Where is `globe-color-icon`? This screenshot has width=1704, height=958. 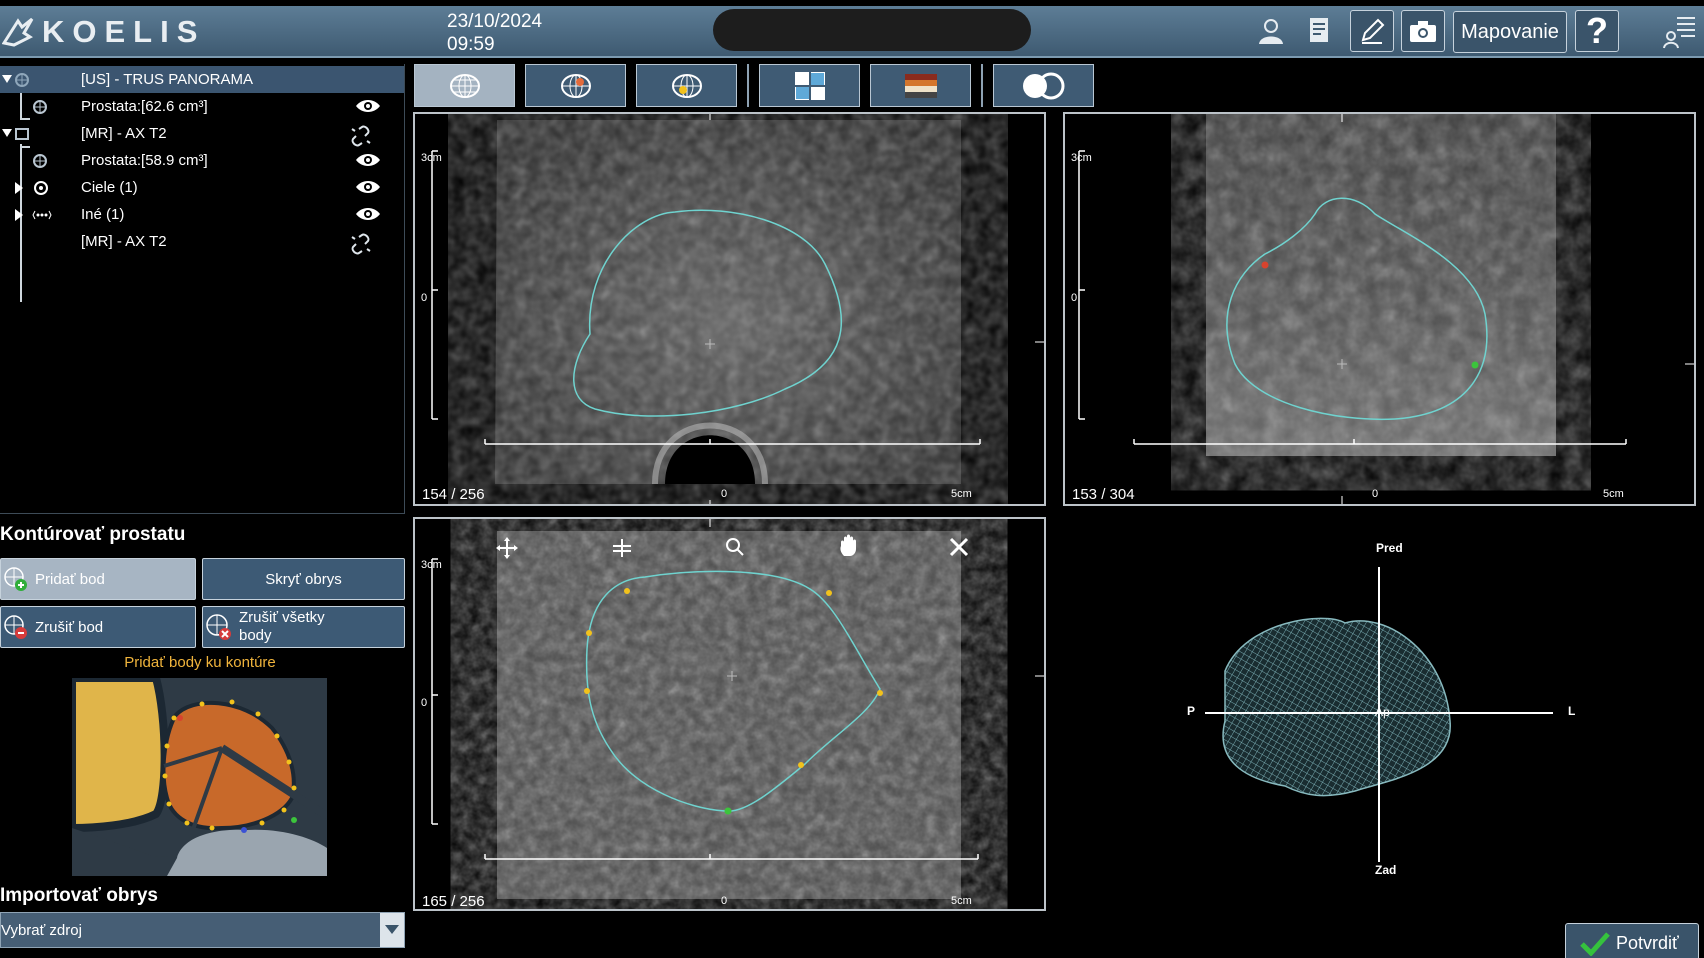
globe-color-icon is located at coordinates (575, 85).